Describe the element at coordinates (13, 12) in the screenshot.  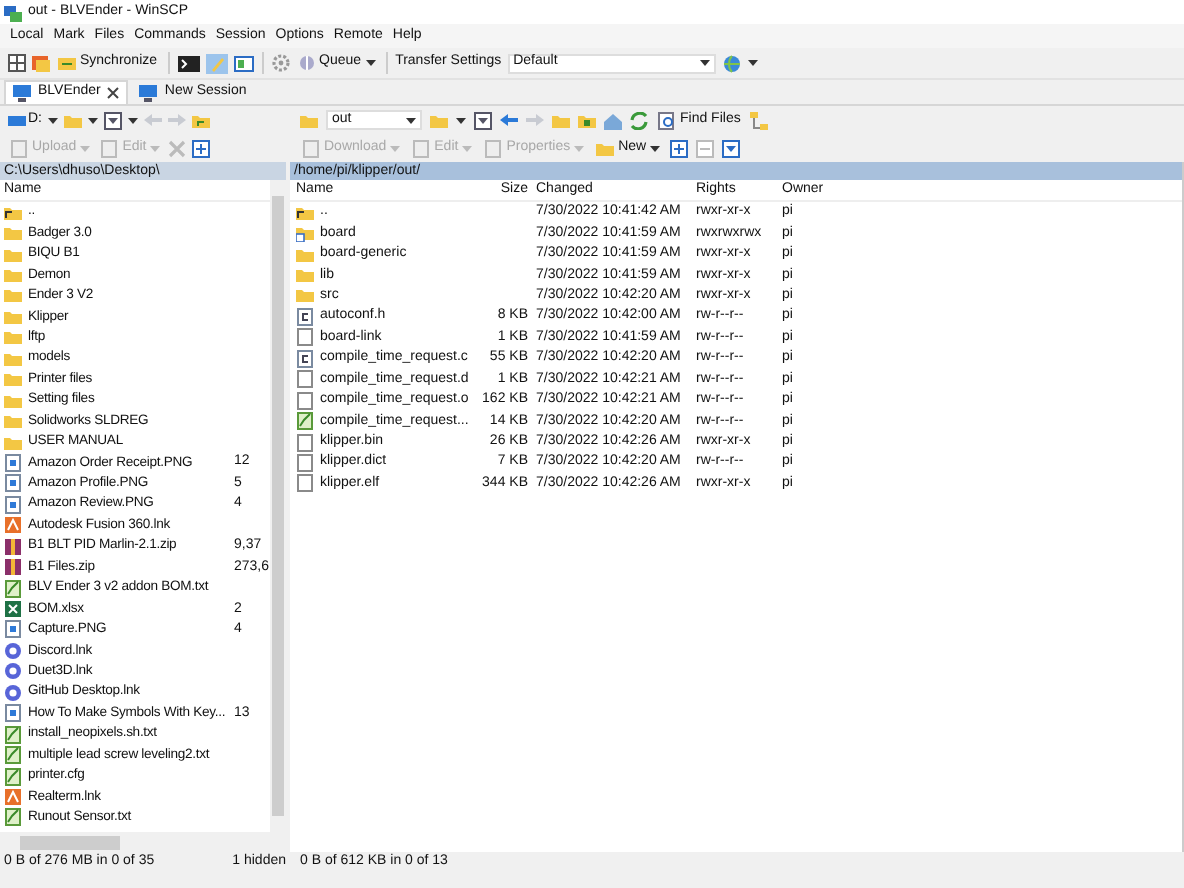
I see `app-icon` at that location.